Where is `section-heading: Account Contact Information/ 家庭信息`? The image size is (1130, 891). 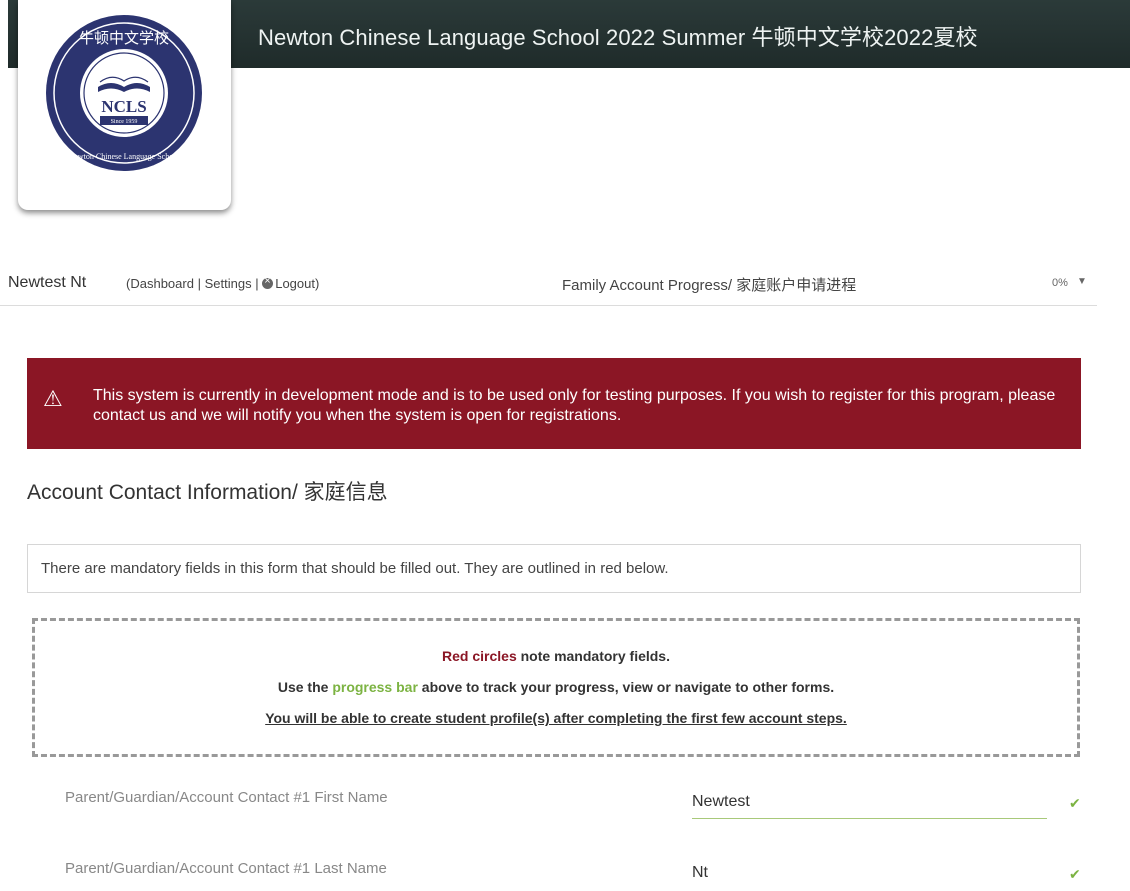 section-heading: Account Contact Information/ 家庭信息 is located at coordinates (207, 492).